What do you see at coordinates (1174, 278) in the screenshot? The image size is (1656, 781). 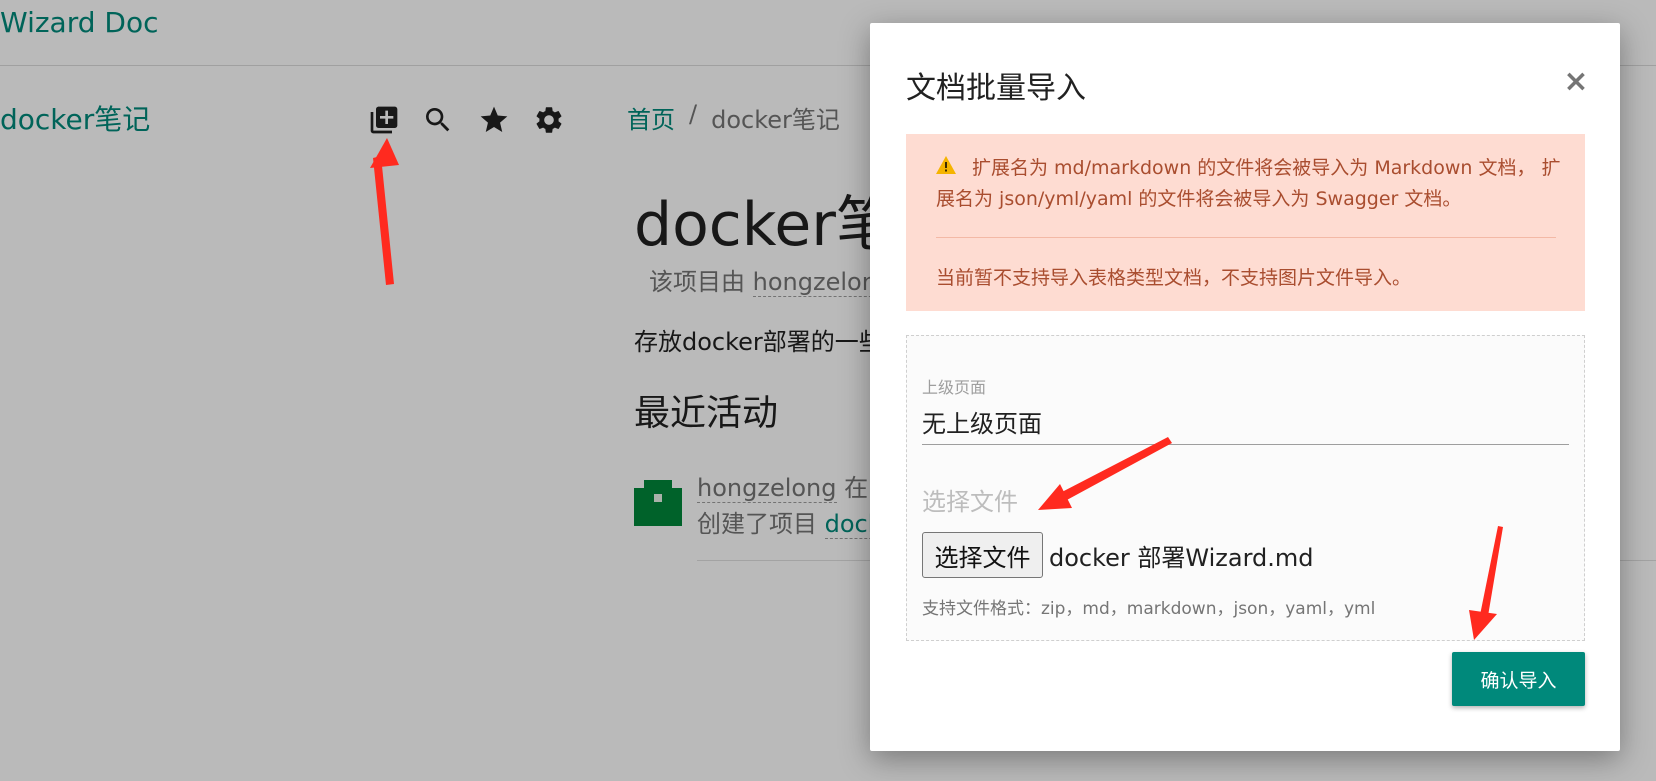 I see `alert-text-unsupported: 当前暂不支持导入表格类型文档，不支持图片文件导入。` at bounding box center [1174, 278].